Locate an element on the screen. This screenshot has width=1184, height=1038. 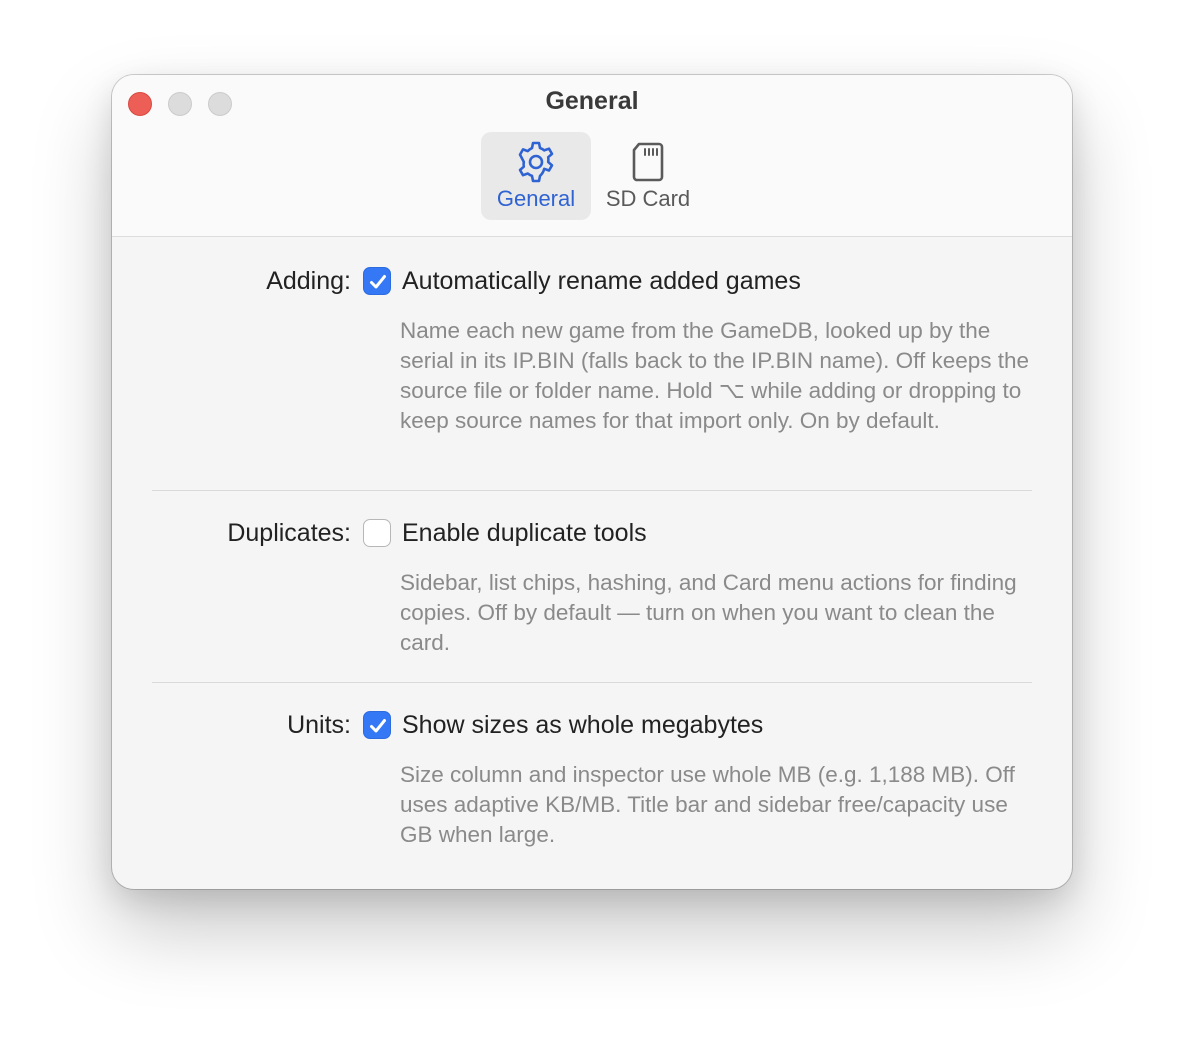
adding-label: Adding: is located at coordinates (308, 281).